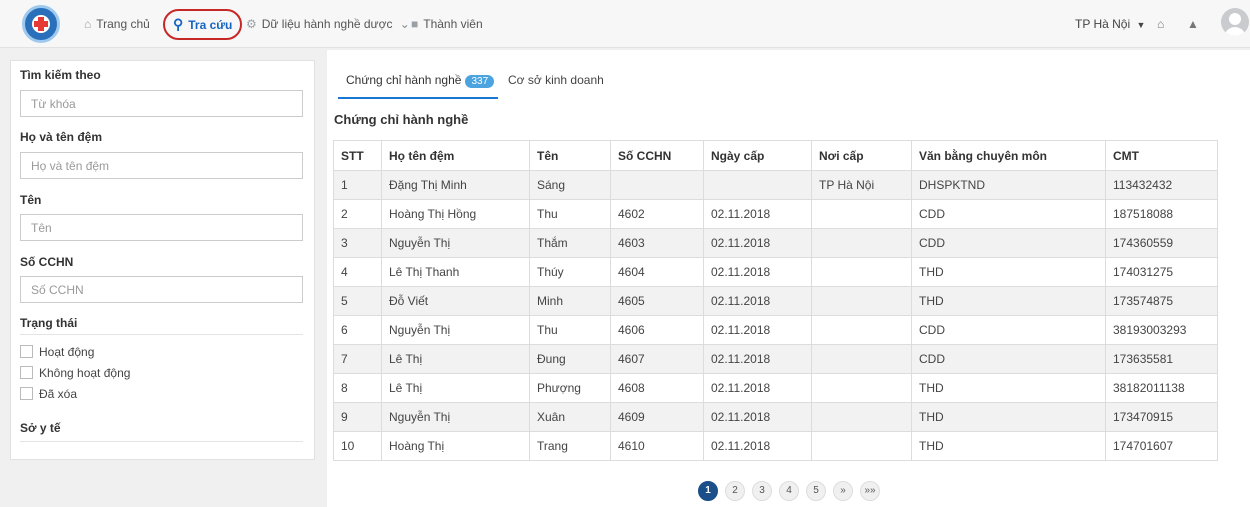 This screenshot has width=1250, height=507. What do you see at coordinates (161, 334) in the screenshot?
I see `divider` at bounding box center [161, 334].